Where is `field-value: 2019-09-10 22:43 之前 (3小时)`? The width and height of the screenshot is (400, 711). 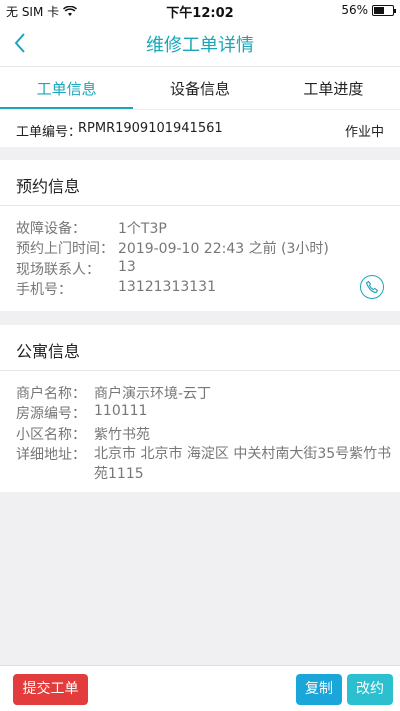 field-value: 2019-09-10 22:43 之前 (3小时) is located at coordinates (223, 249).